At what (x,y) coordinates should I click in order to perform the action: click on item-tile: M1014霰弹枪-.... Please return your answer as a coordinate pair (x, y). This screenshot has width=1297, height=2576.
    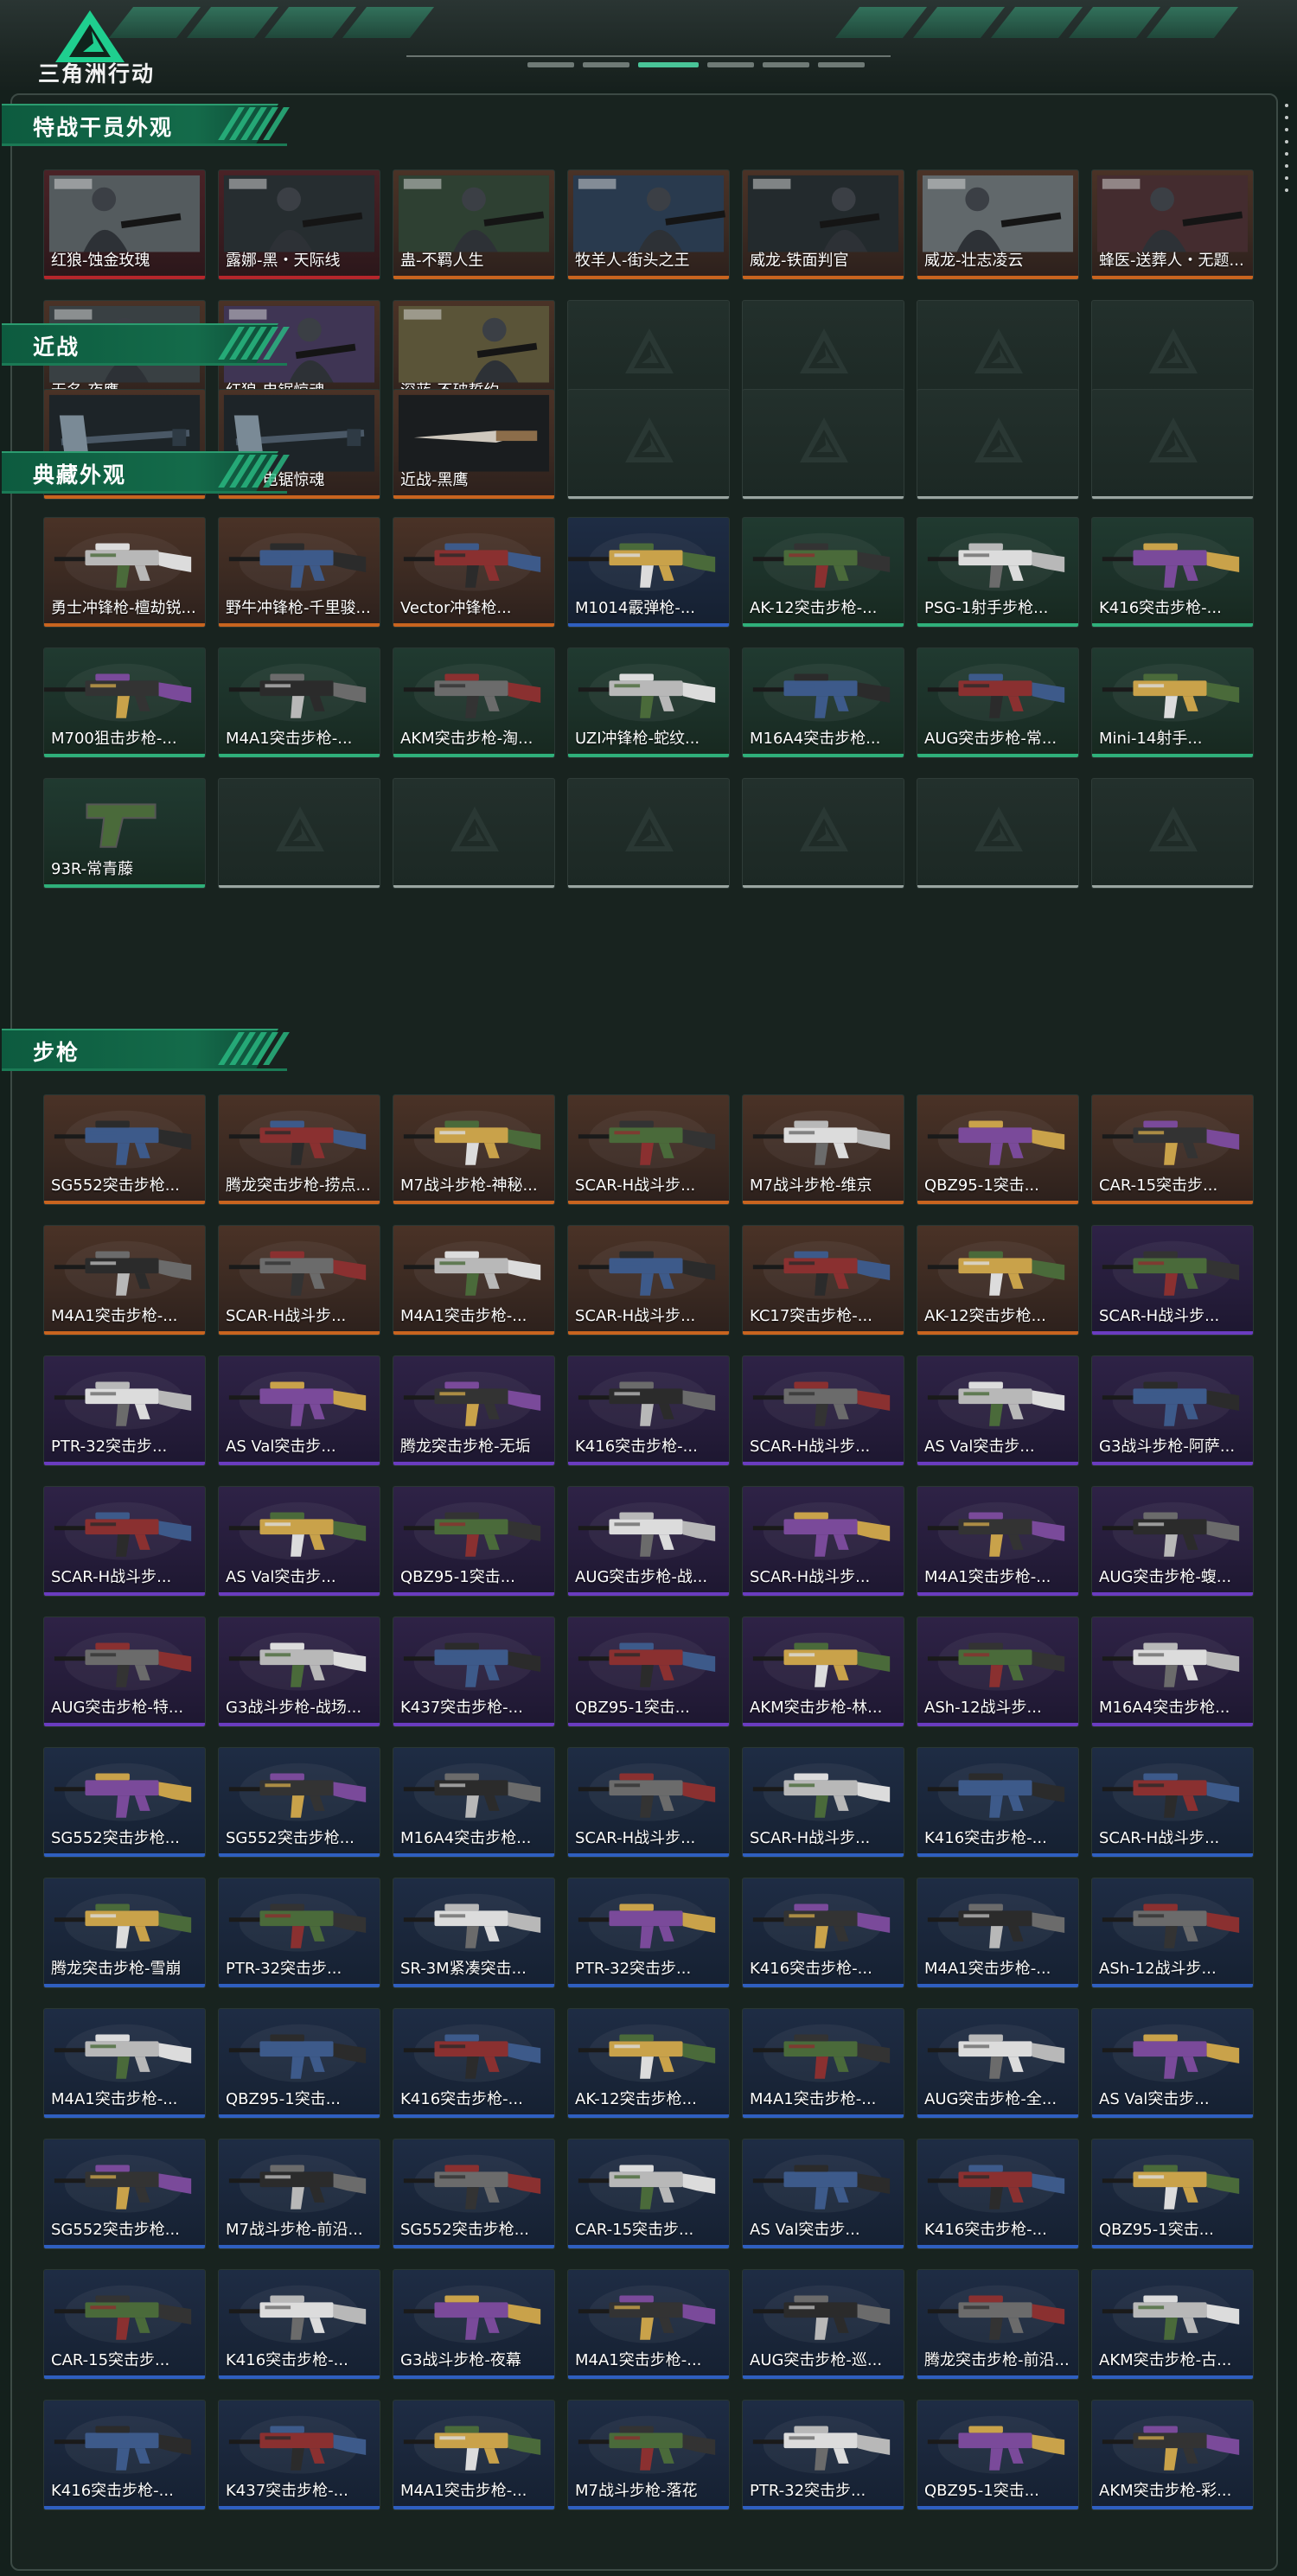
    Looking at the image, I should click on (649, 572).